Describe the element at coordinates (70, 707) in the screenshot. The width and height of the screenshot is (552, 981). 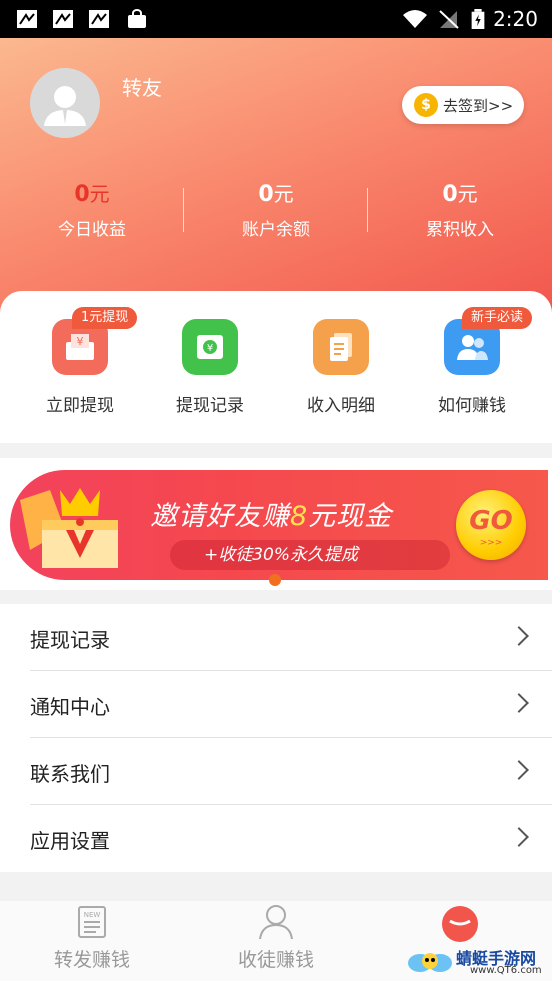
I see `menu-label: 通知中心` at that location.